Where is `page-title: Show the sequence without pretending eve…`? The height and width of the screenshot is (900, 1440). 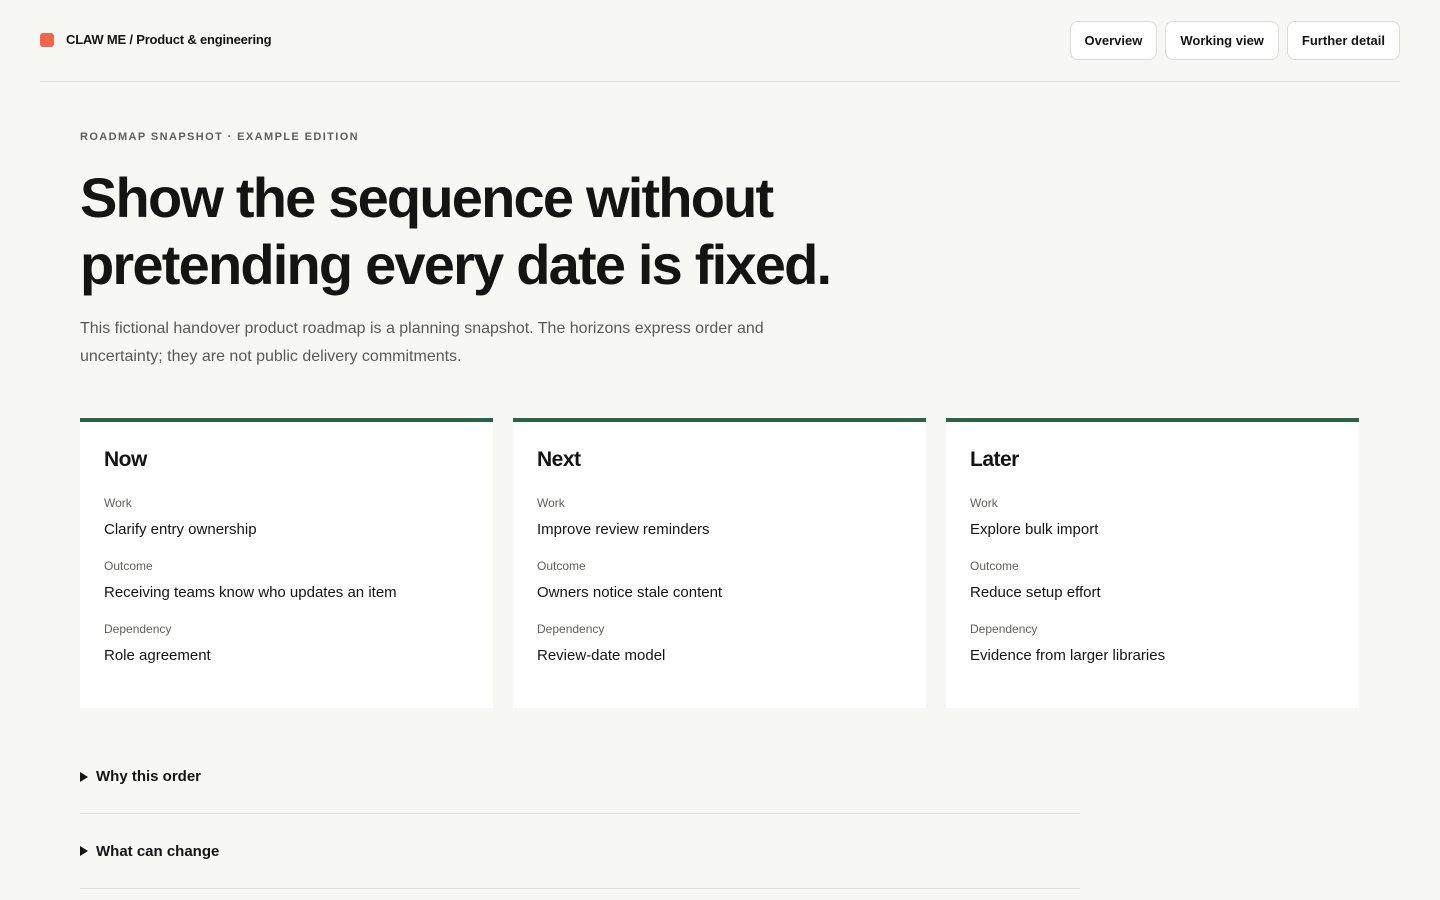
page-title: Show the sequence without pretending eve… is located at coordinates (456, 231).